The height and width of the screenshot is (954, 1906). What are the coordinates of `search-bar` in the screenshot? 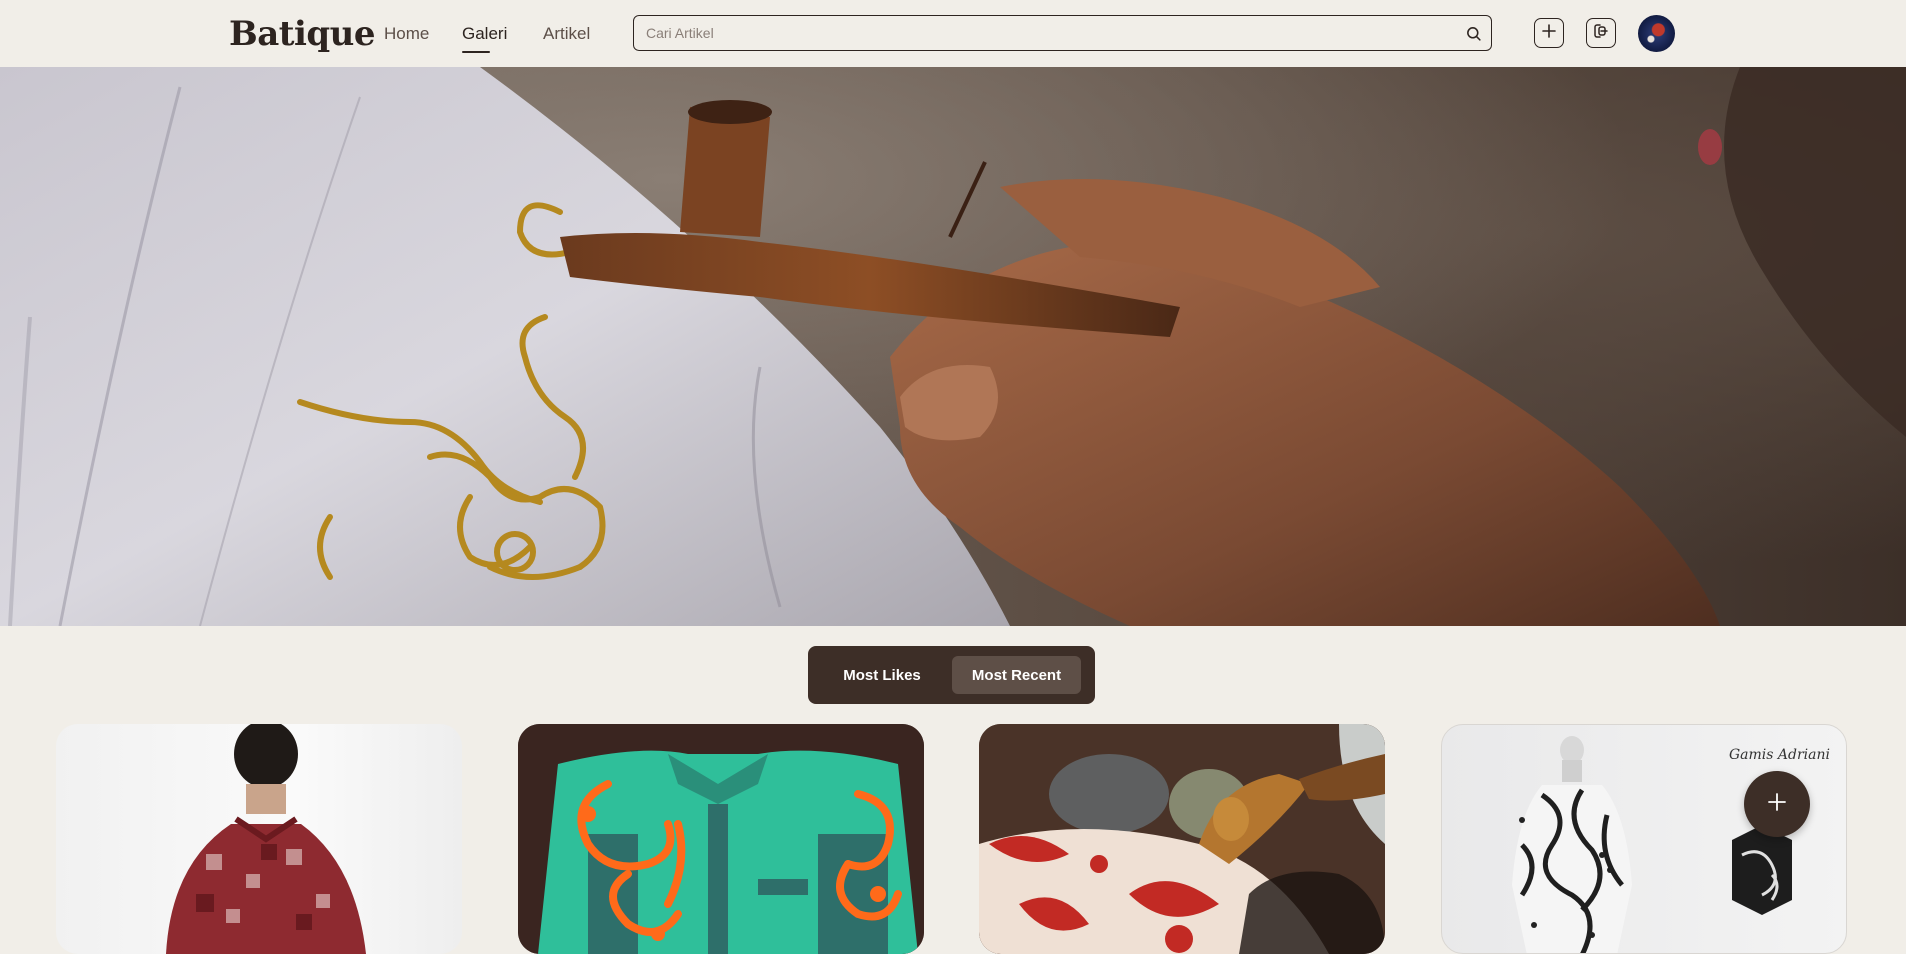 It's located at (1062, 33).